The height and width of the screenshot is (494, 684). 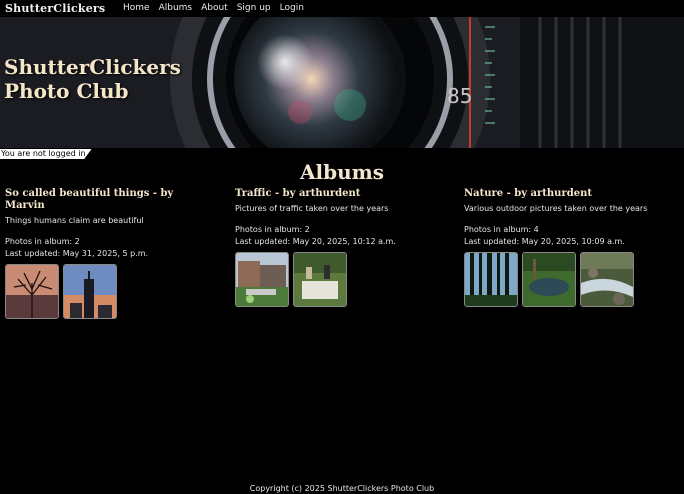 What do you see at coordinates (501, 229) in the screenshot?
I see `album-photo-count: Photos in album: 4` at bounding box center [501, 229].